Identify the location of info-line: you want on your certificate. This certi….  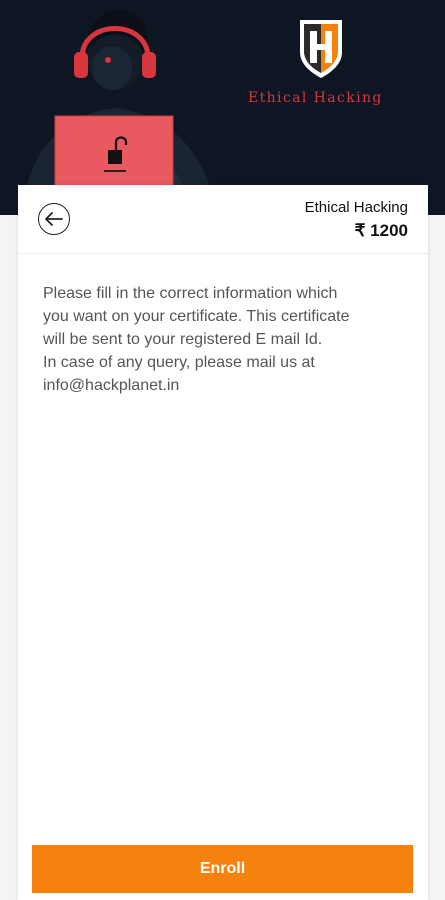
(196, 316).